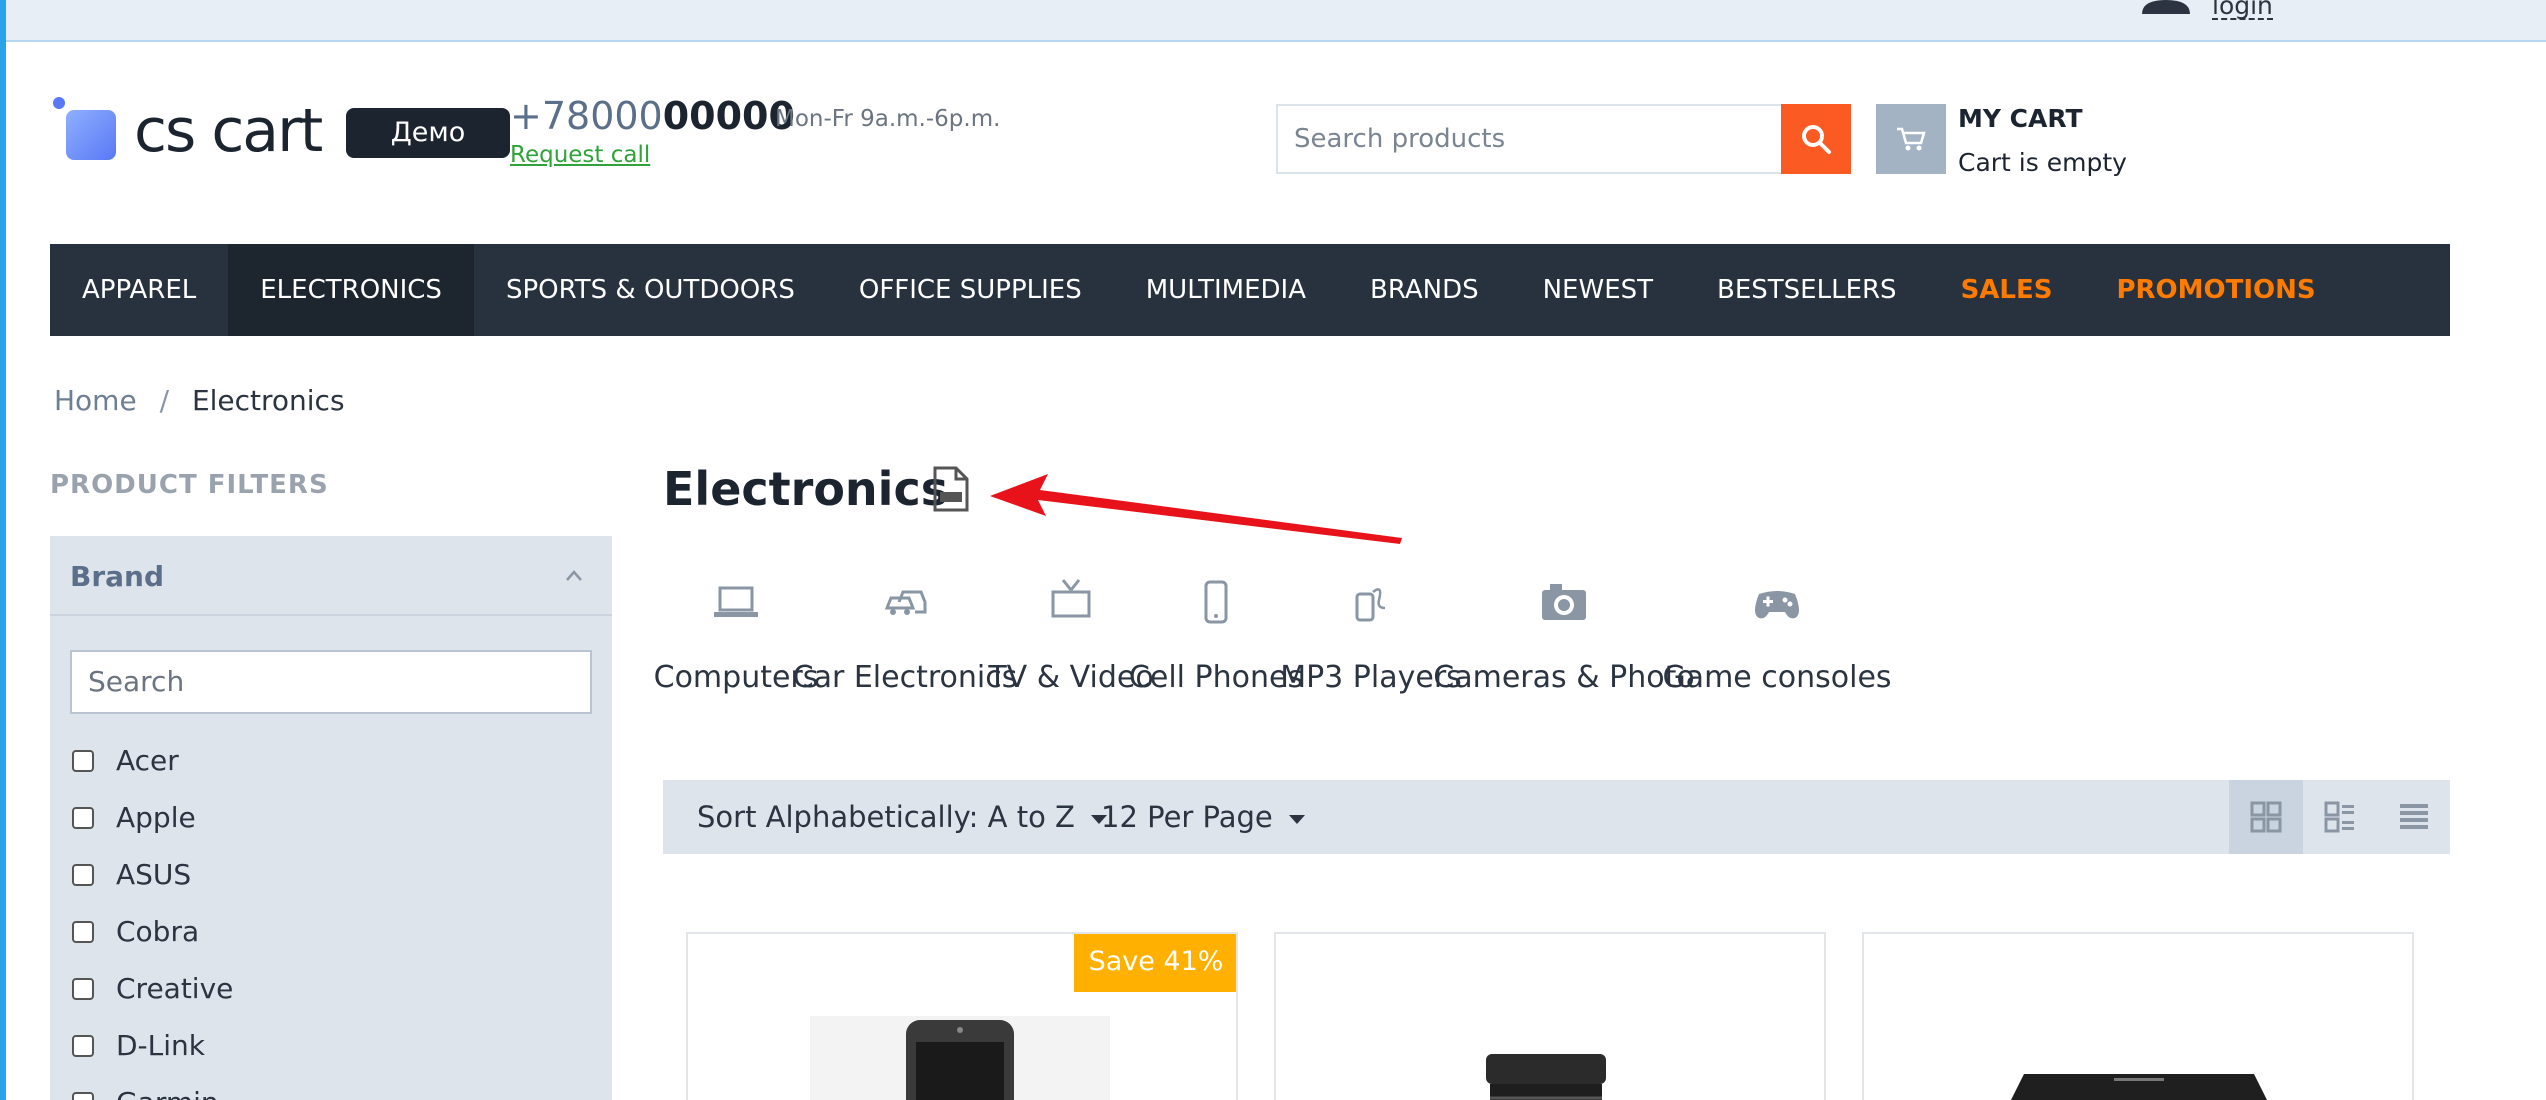  What do you see at coordinates (806, 489) in the screenshot?
I see `page-title: Electronics` at bounding box center [806, 489].